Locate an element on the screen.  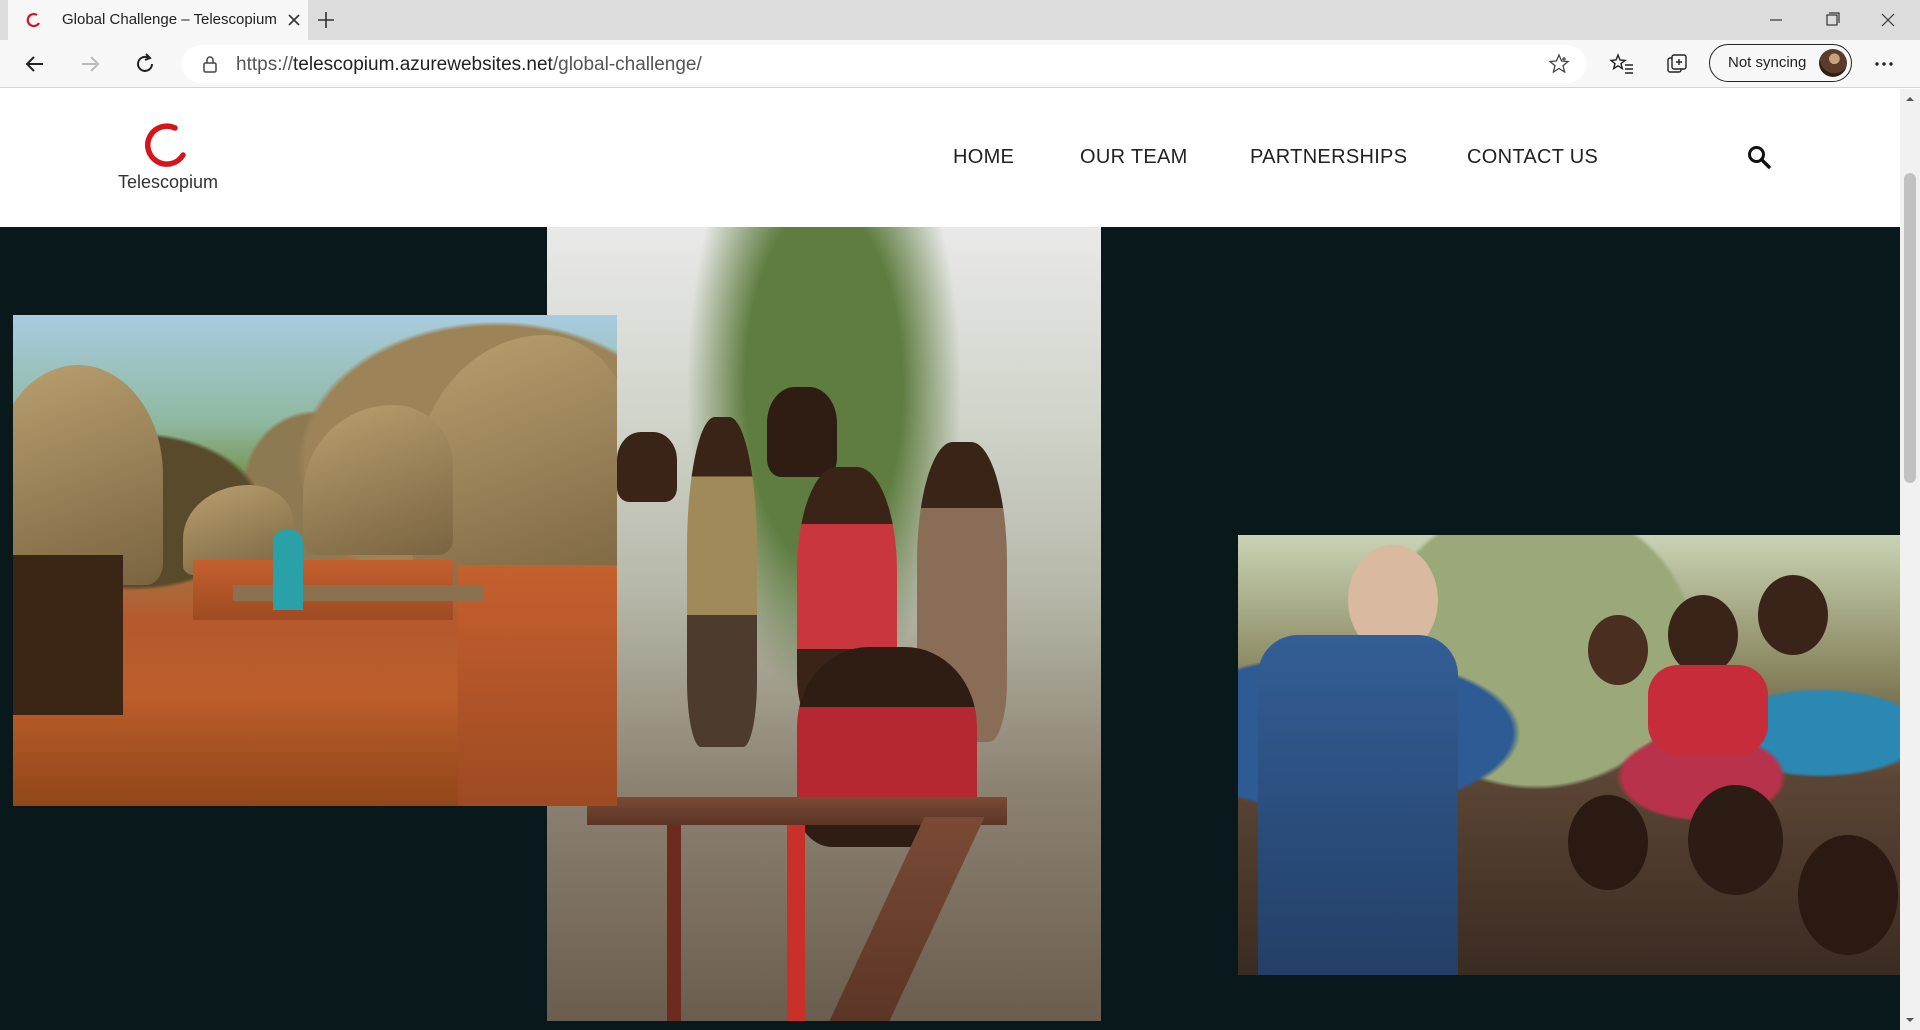
page-scrollbar is located at coordinates (1910, 559).